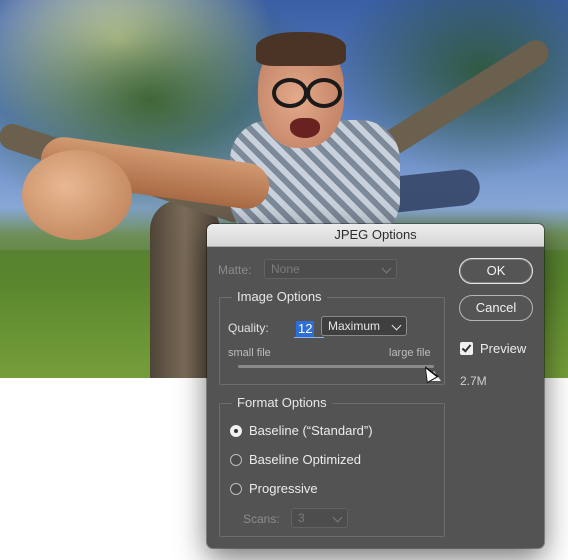  Describe the element at coordinates (473, 381) in the screenshot. I see `file-size-readout: 2.7M` at that location.